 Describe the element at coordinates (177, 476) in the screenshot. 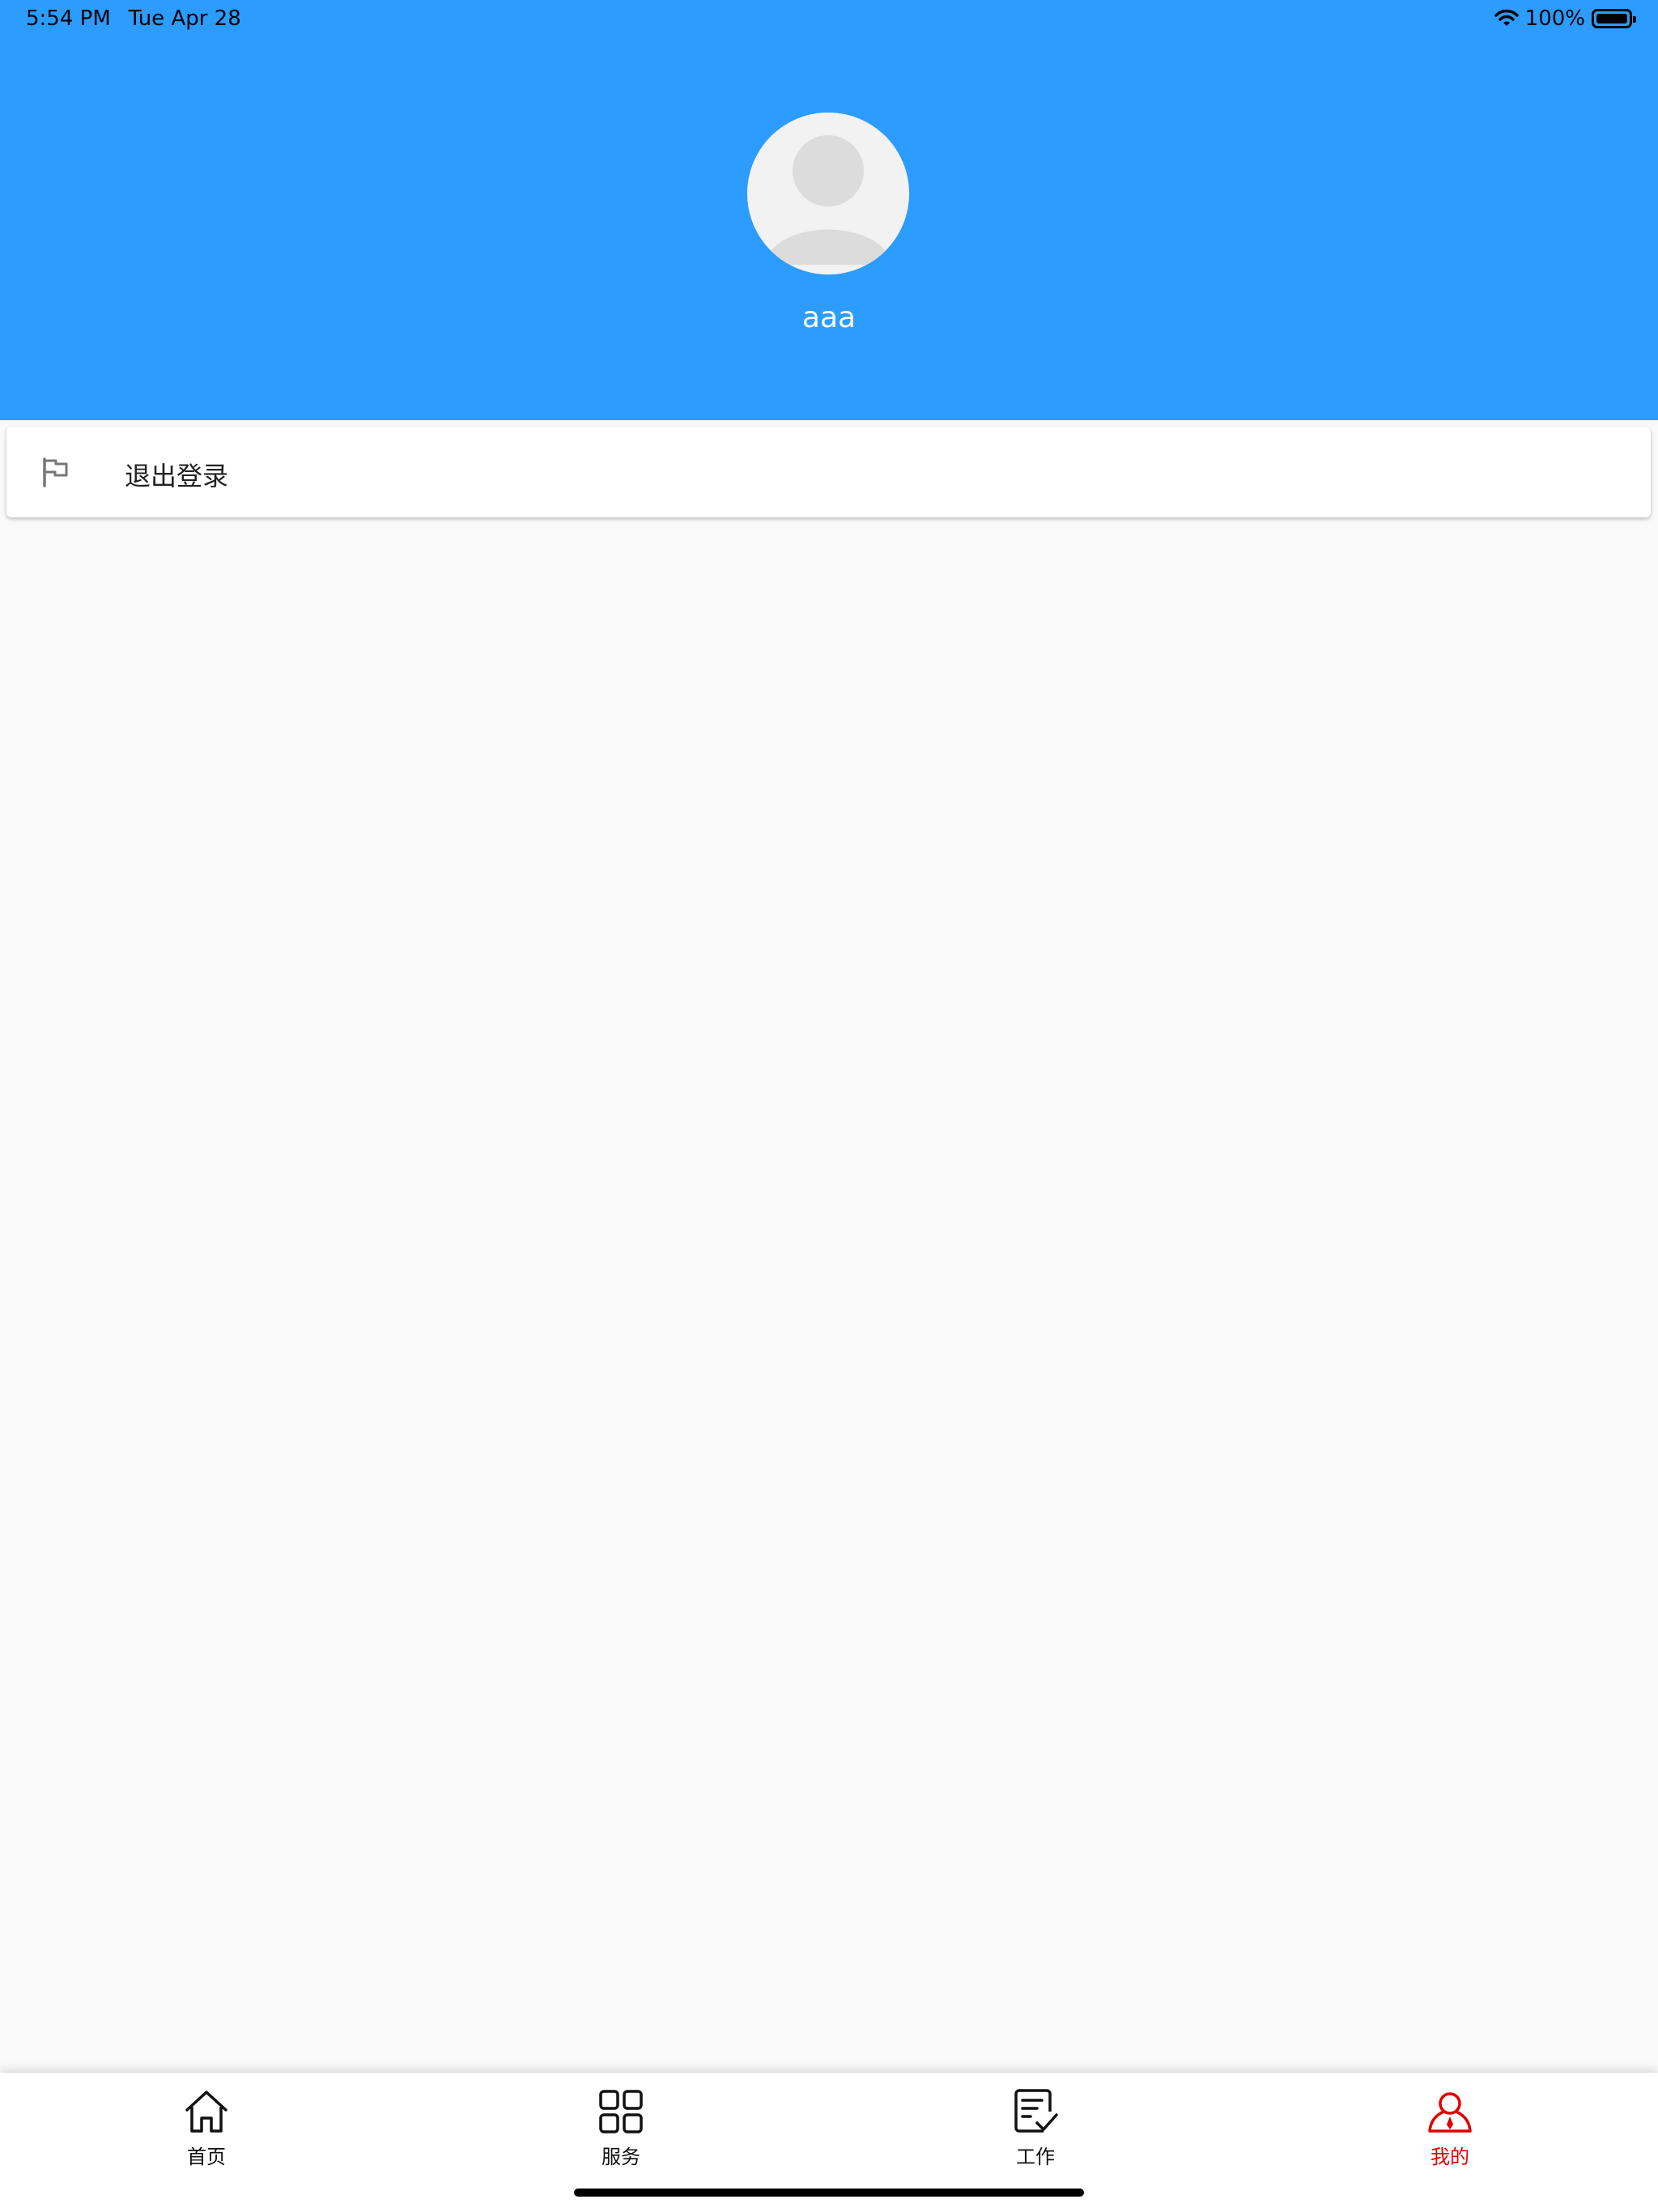

I see `logout-label: 退出登录` at that location.